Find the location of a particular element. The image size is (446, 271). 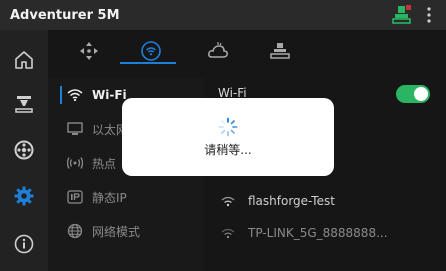

move-arrows-icon is located at coordinates (89, 51).